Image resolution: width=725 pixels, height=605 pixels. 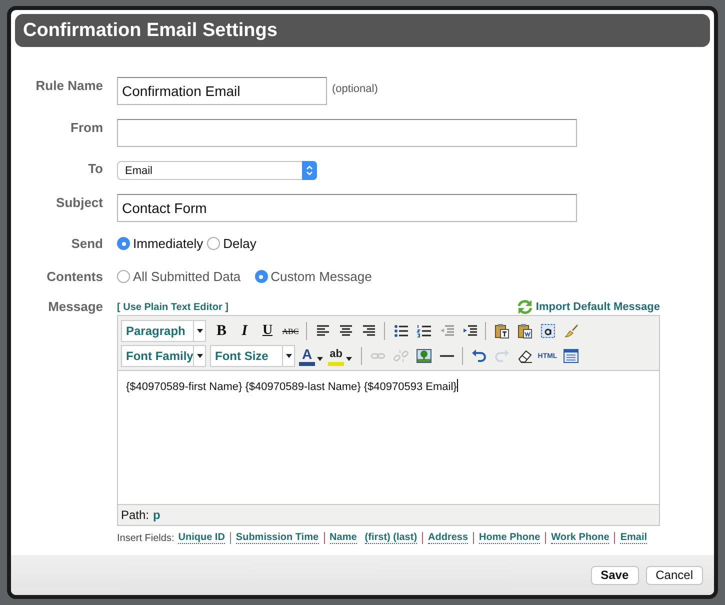 I want to click on field-label: Contents, so click(x=75, y=276).